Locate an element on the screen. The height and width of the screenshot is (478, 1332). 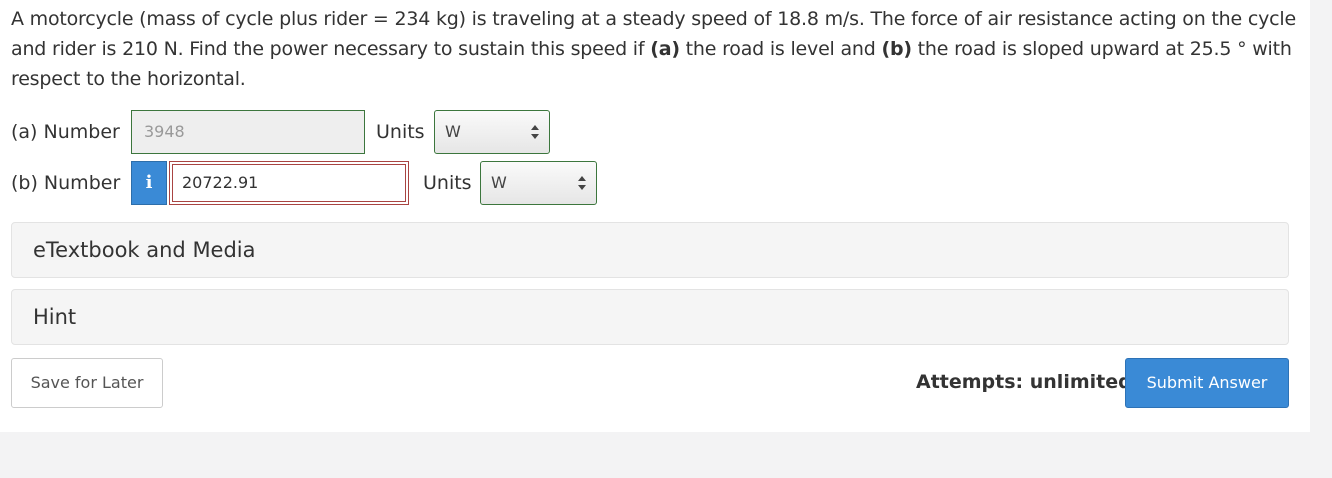
part-a-units-select: W is located at coordinates (492, 132).